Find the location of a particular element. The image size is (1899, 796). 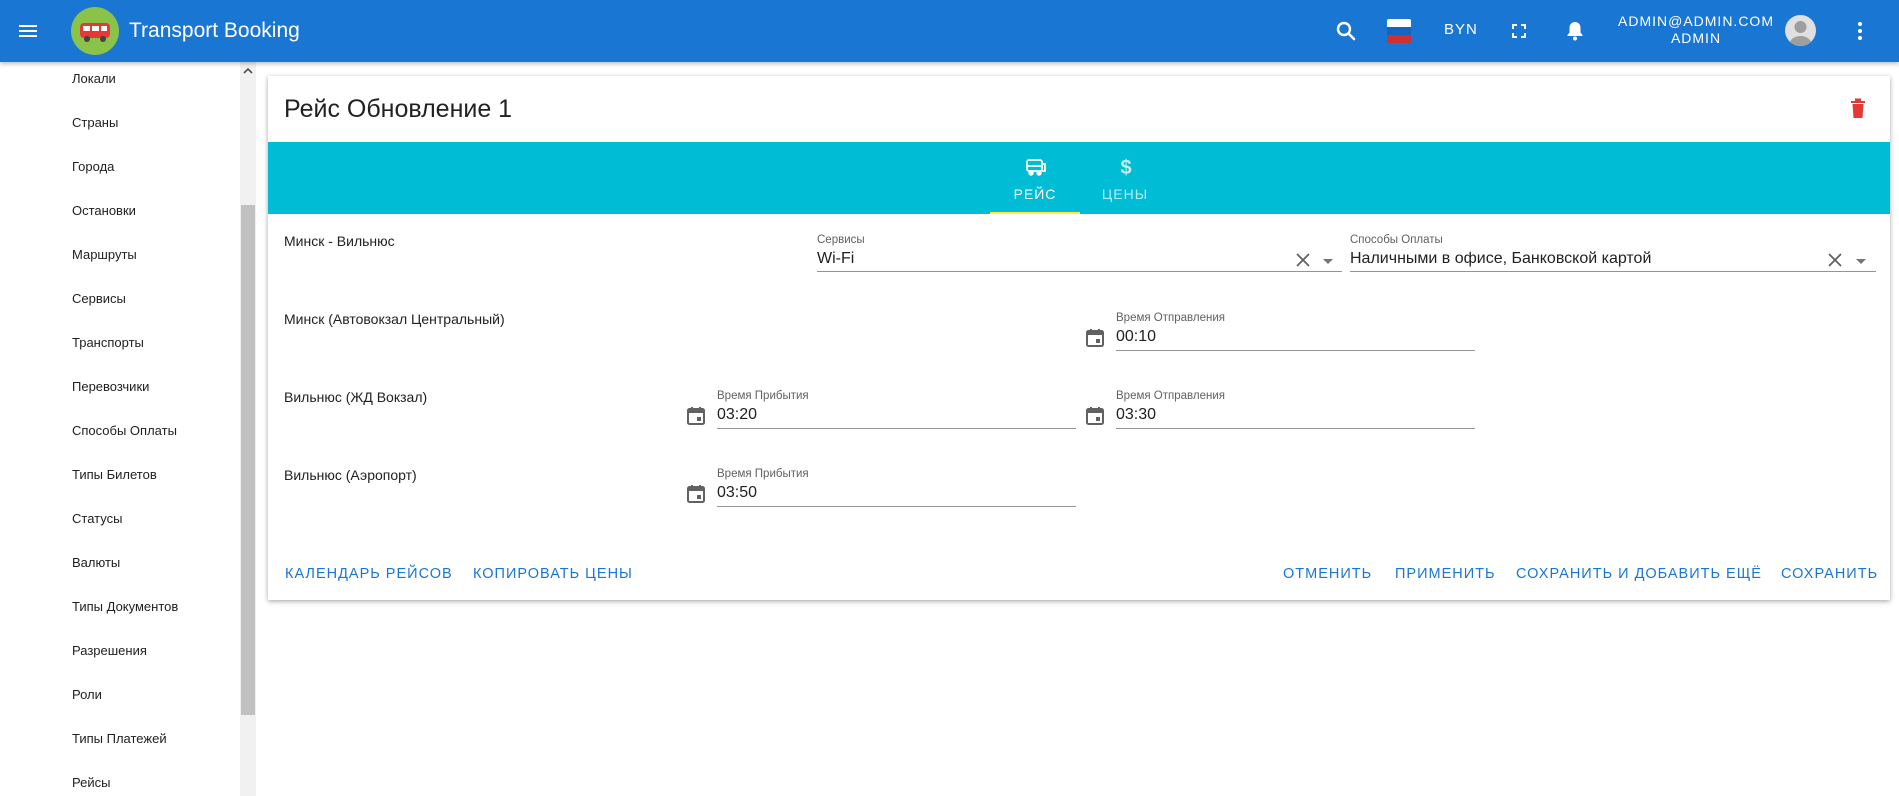

services-clear-icon is located at coordinates (1303, 260).